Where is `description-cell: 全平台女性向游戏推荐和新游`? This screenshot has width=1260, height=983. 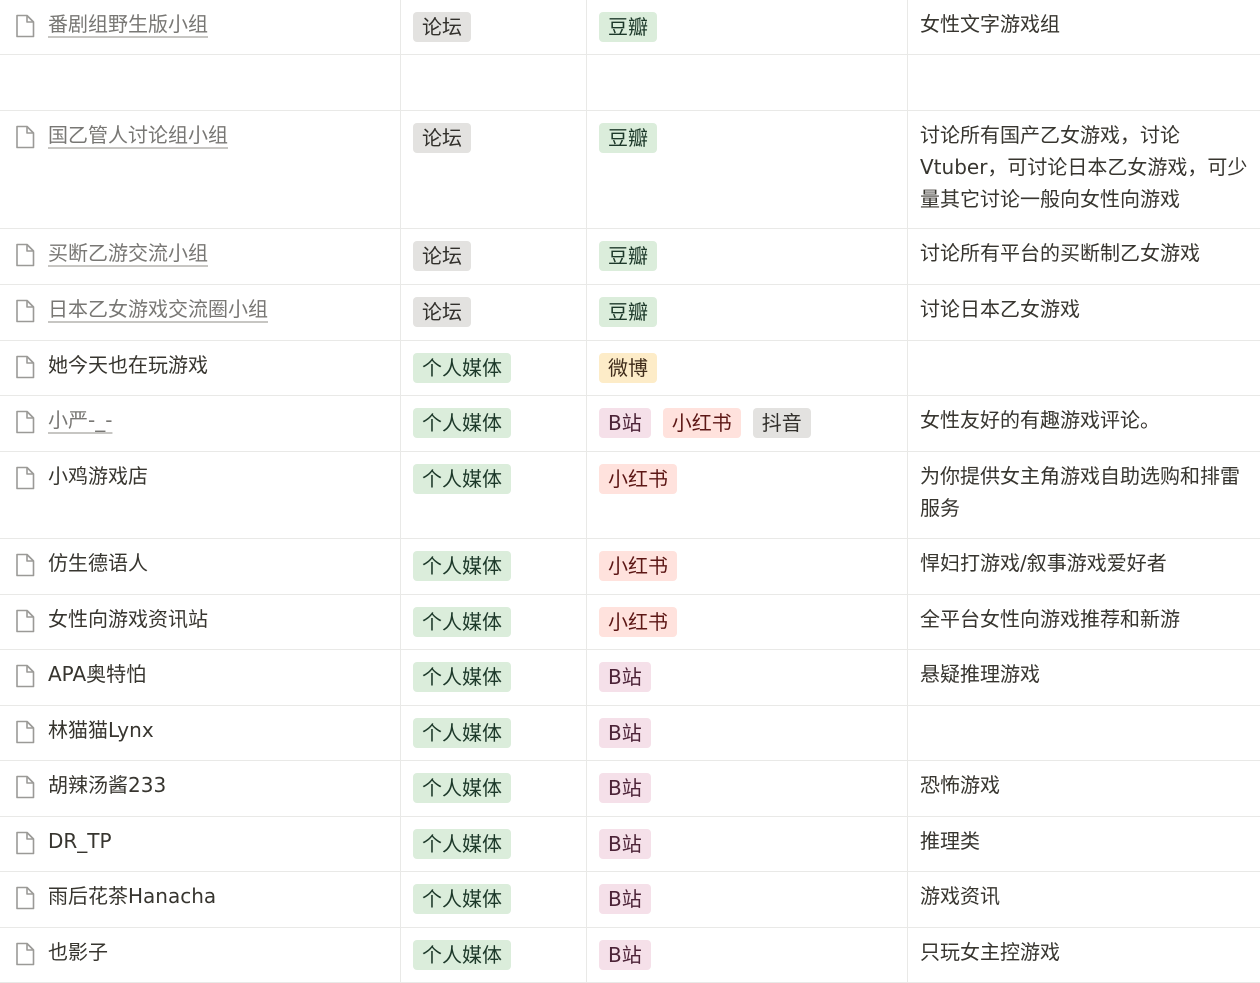
description-cell: 全平台女性向游戏推荐和新游 is located at coordinates (1084, 622).